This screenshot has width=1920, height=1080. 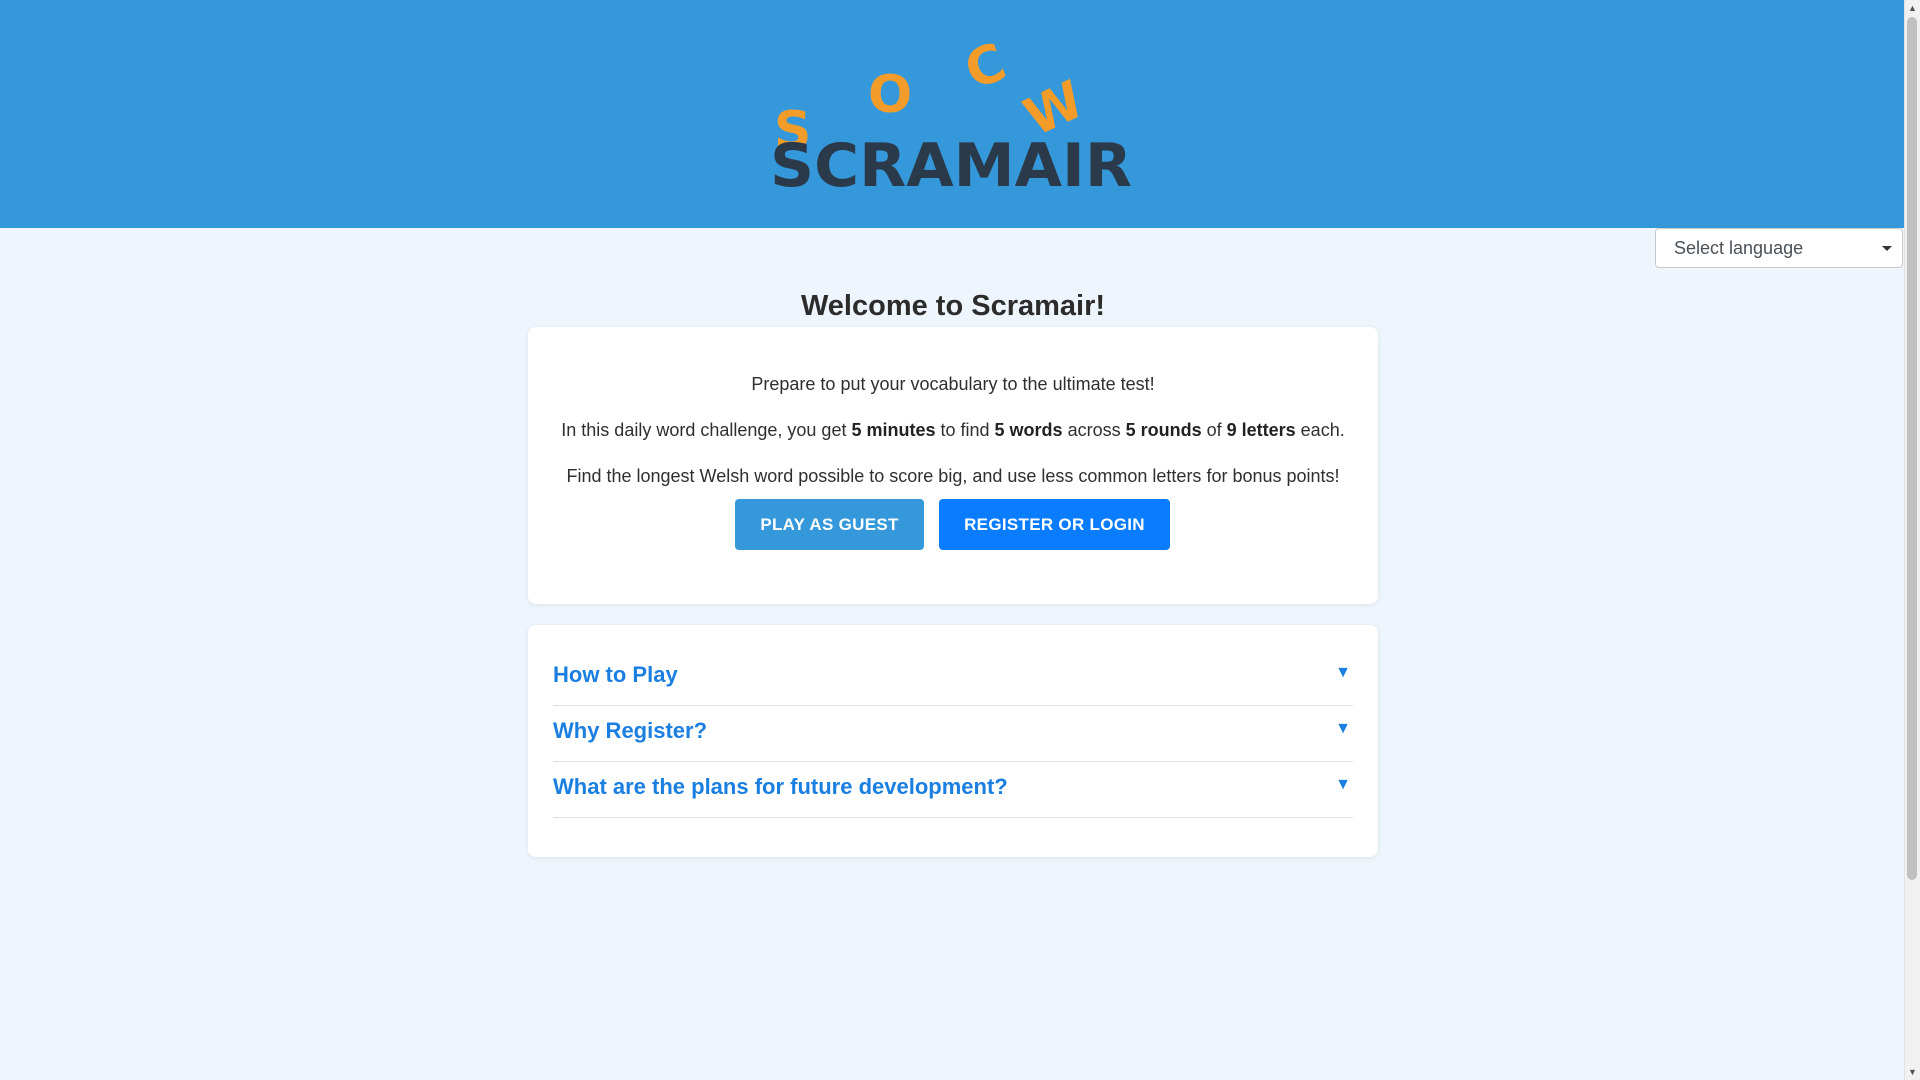 What do you see at coordinates (1094, 430) in the screenshot?
I see `intro-text: across` at bounding box center [1094, 430].